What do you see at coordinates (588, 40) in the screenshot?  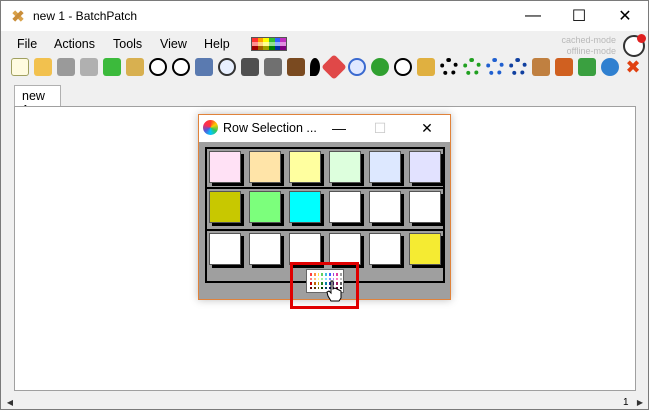 I see `cached-mode-label: cached-mode` at bounding box center [588, 40].